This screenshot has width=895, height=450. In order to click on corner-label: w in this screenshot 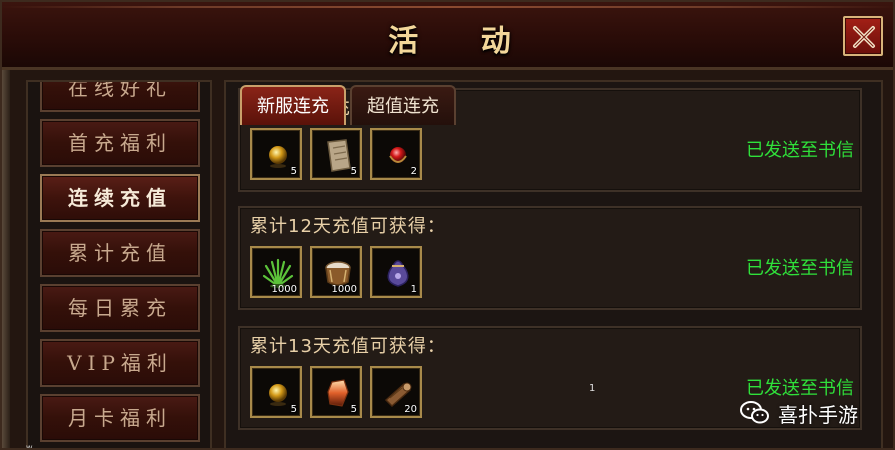, I will do `click(29, 446)`.